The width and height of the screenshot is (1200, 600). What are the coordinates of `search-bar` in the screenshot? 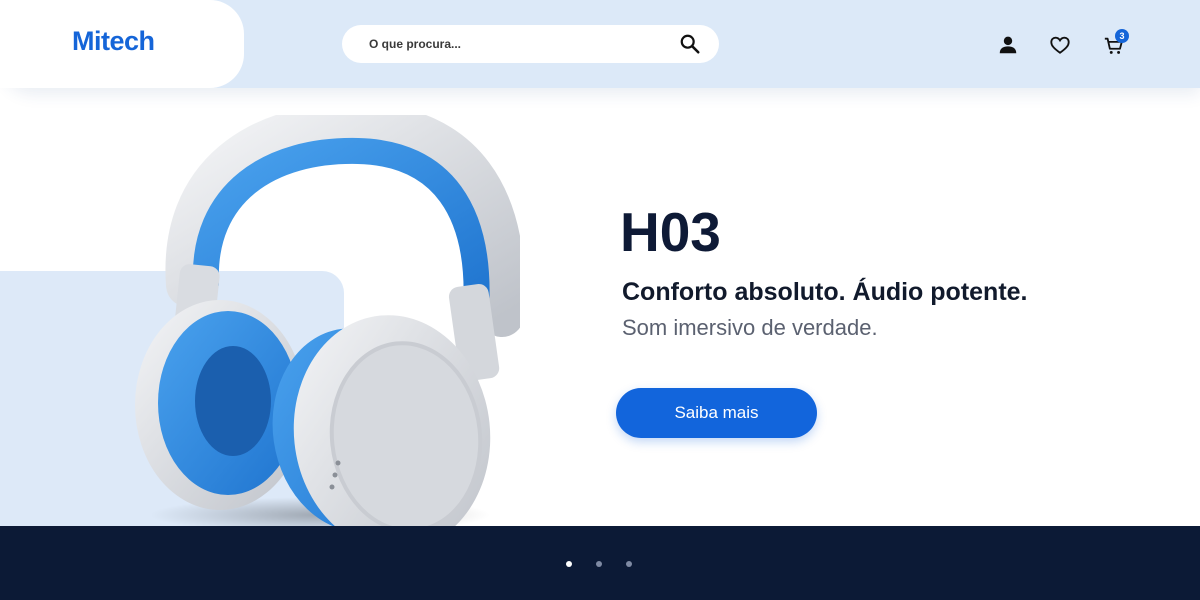 It's located at (530, 44).